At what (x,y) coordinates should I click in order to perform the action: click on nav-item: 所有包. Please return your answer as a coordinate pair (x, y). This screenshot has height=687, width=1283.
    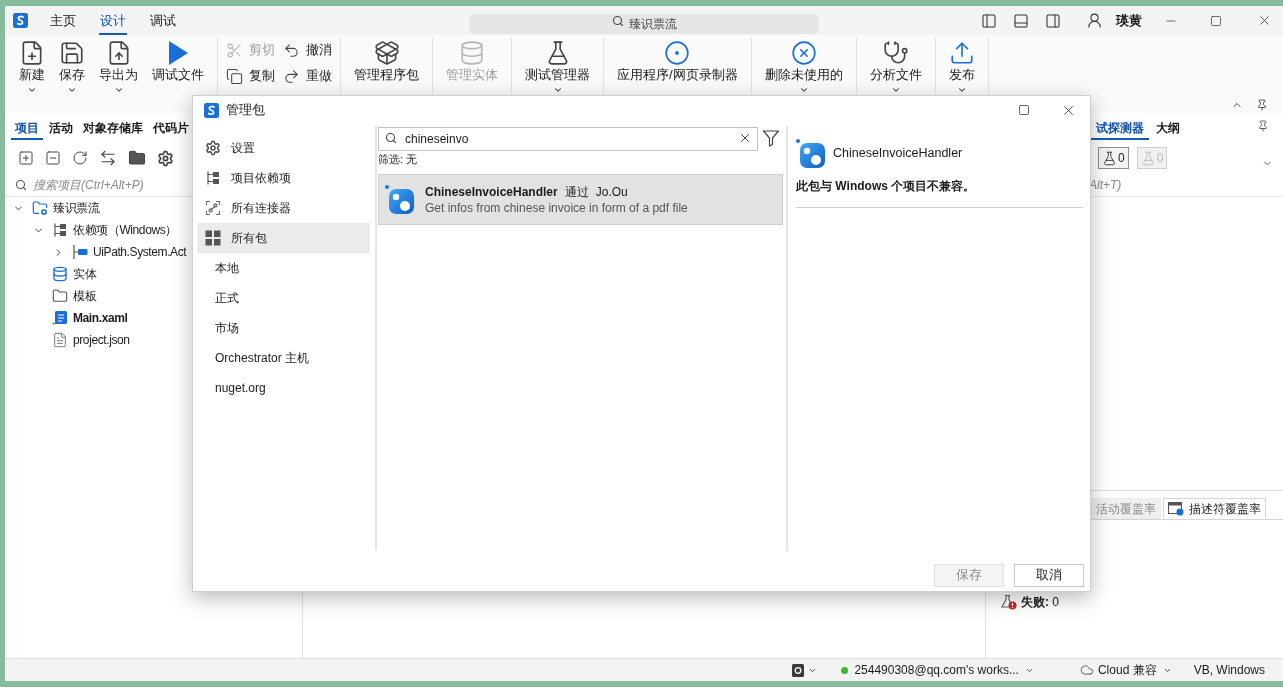
    Looking at the image, I should click on (283, 238).